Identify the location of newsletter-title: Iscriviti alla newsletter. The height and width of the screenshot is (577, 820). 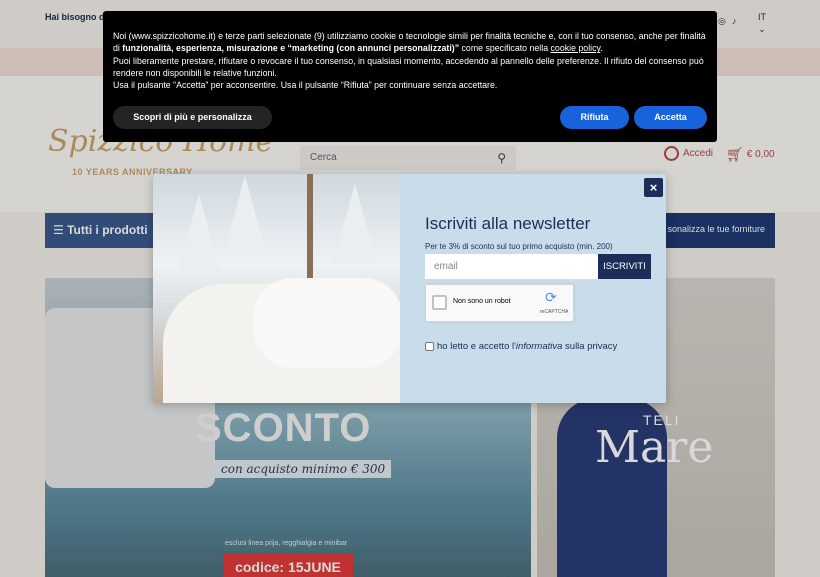
(508, 223).